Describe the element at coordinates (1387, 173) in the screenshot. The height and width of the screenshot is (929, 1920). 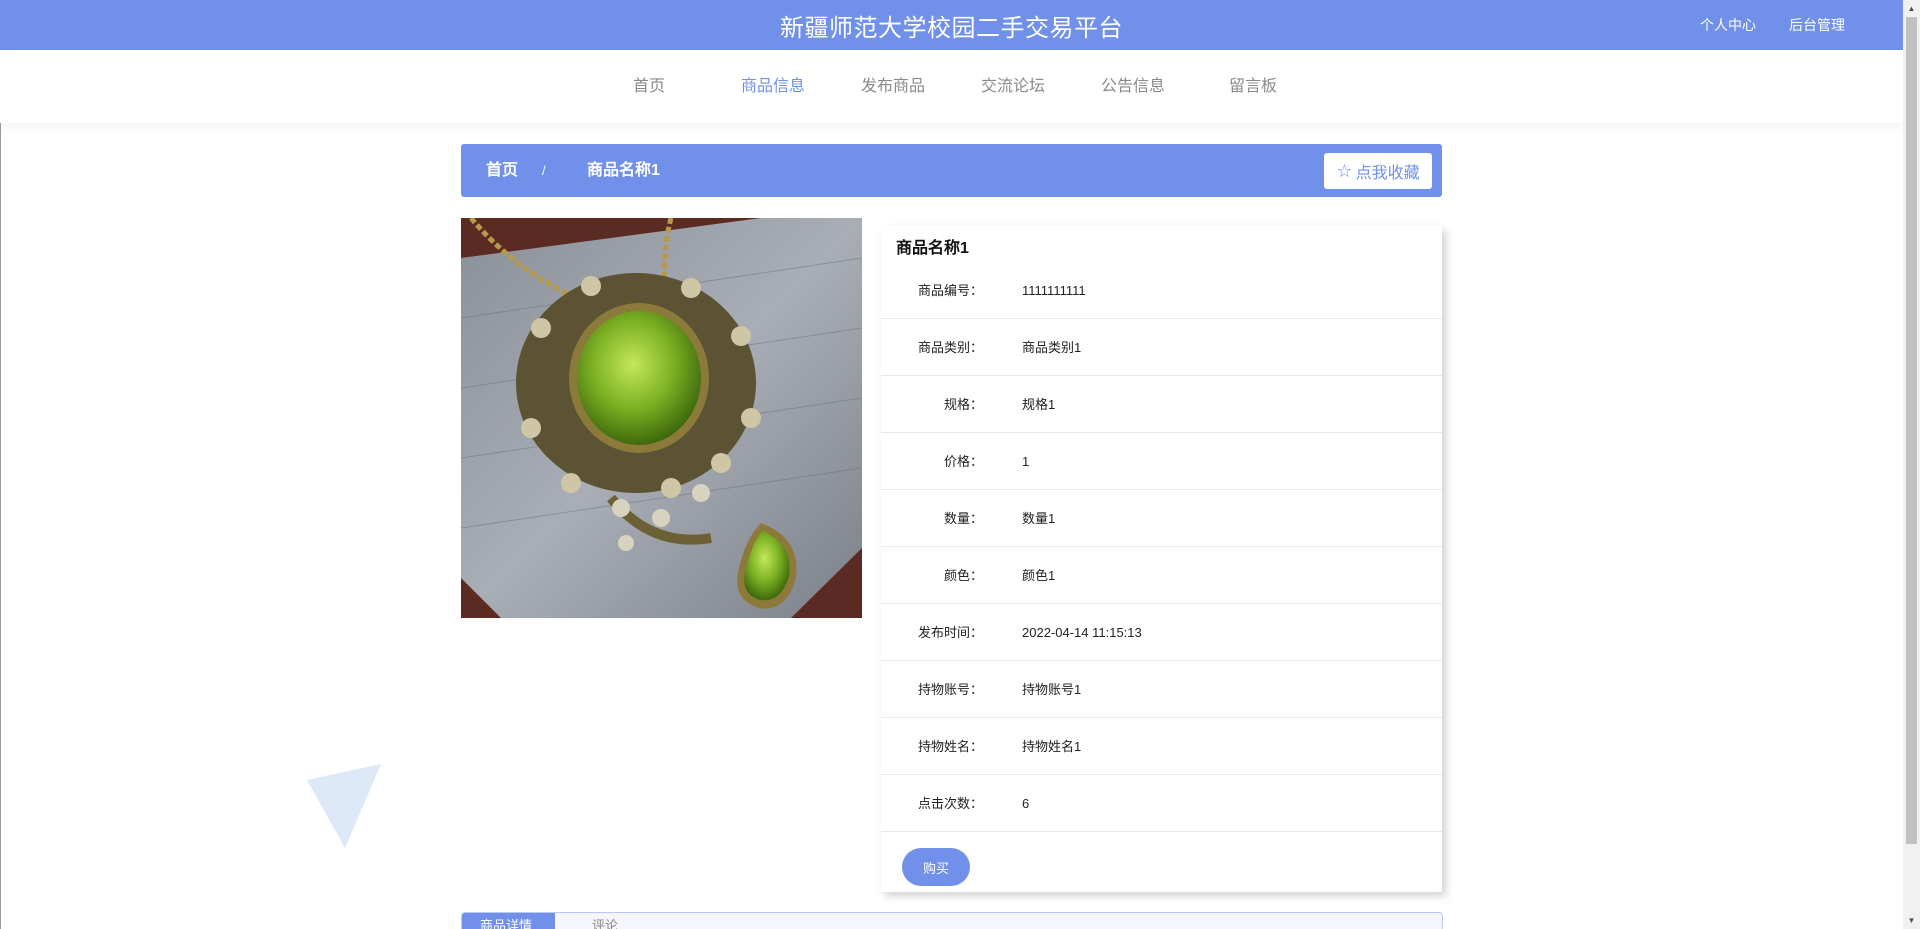
I see `favorite-label: 点我收藏` at that location.